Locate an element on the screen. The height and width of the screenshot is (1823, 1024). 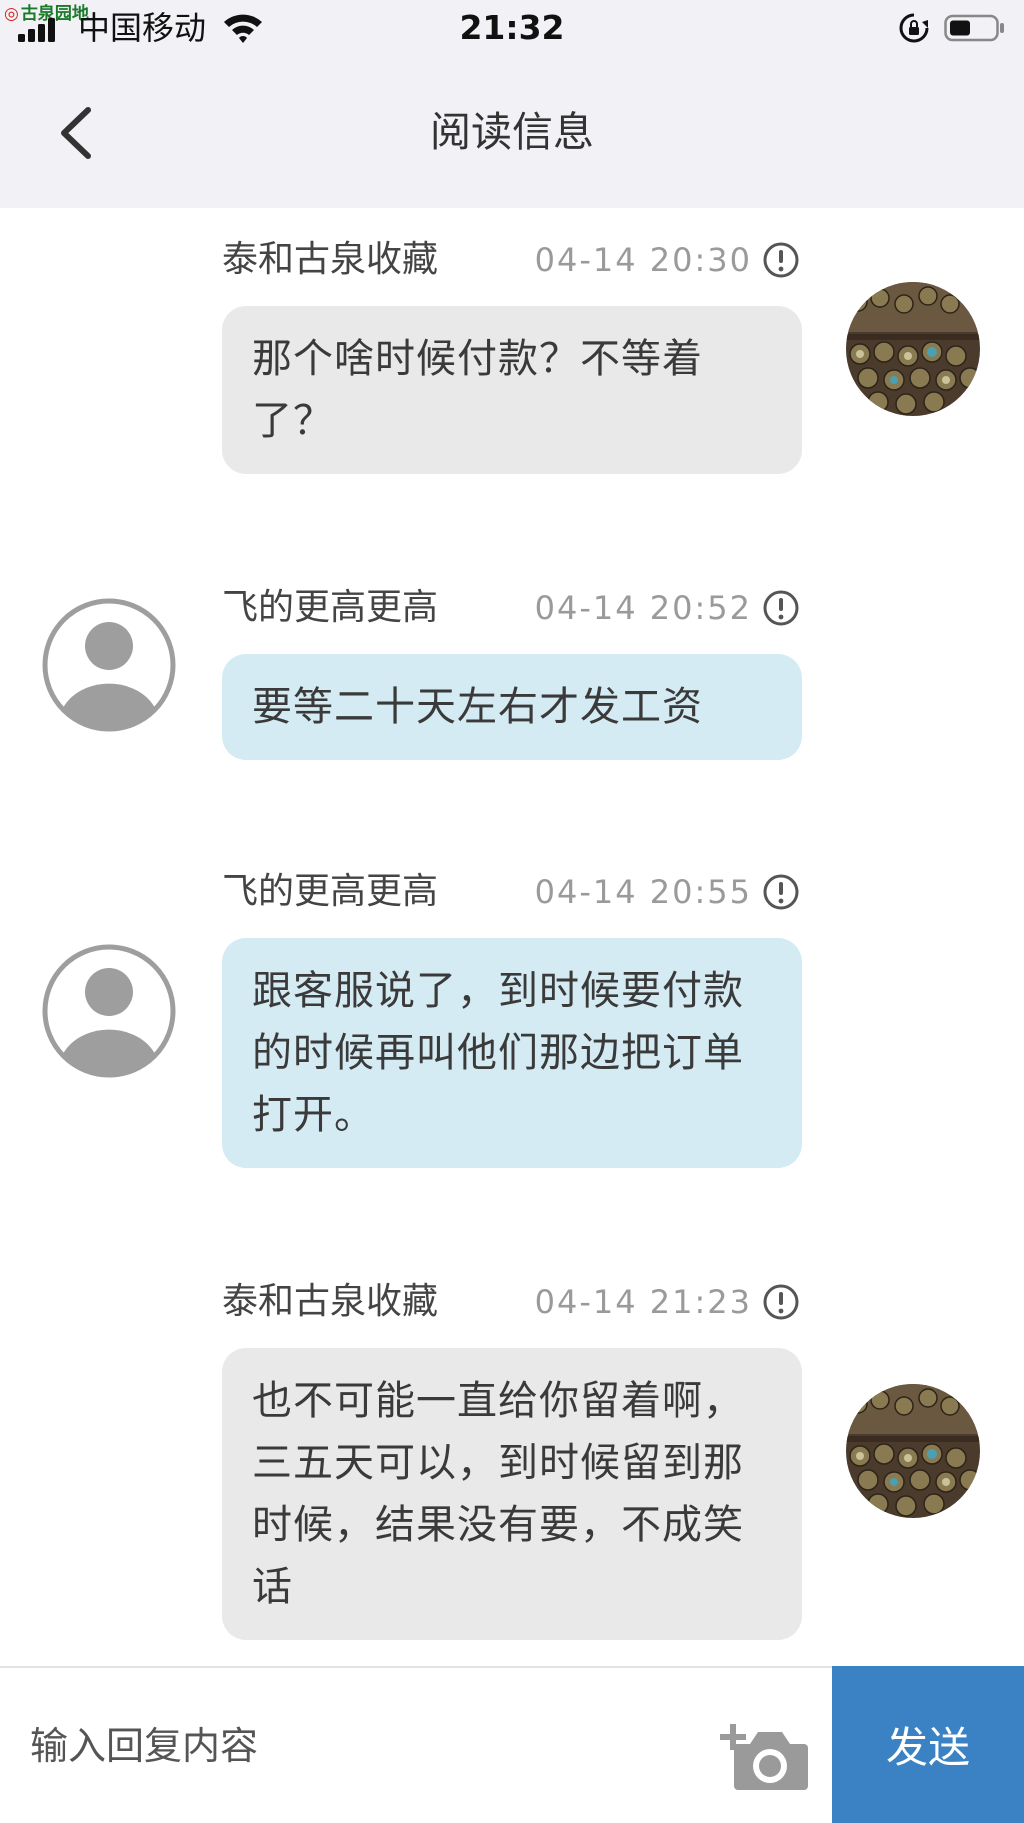
reply-input is located at coordinates (360, 1746).